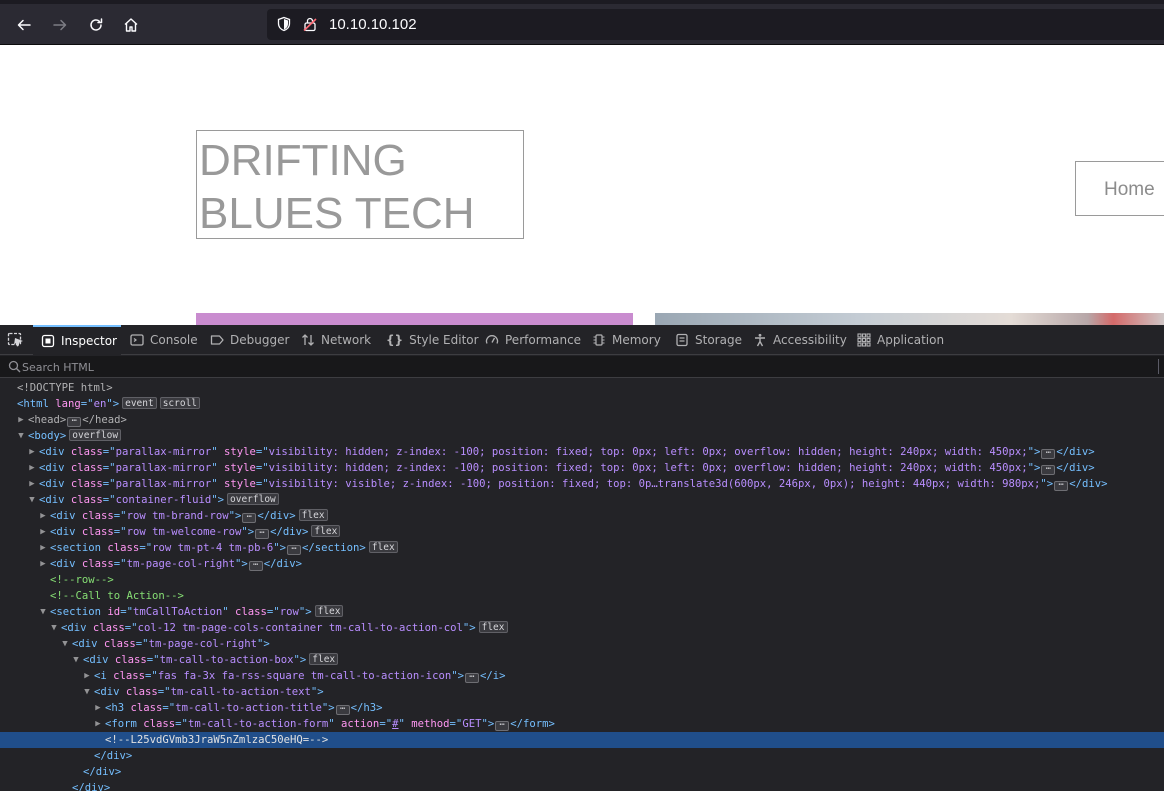  What do you see at coordinates (360, 184) in the screenshot?
I see `brand-logo: DRIFTING BLUES TECH` at bounding box center [360, 184].